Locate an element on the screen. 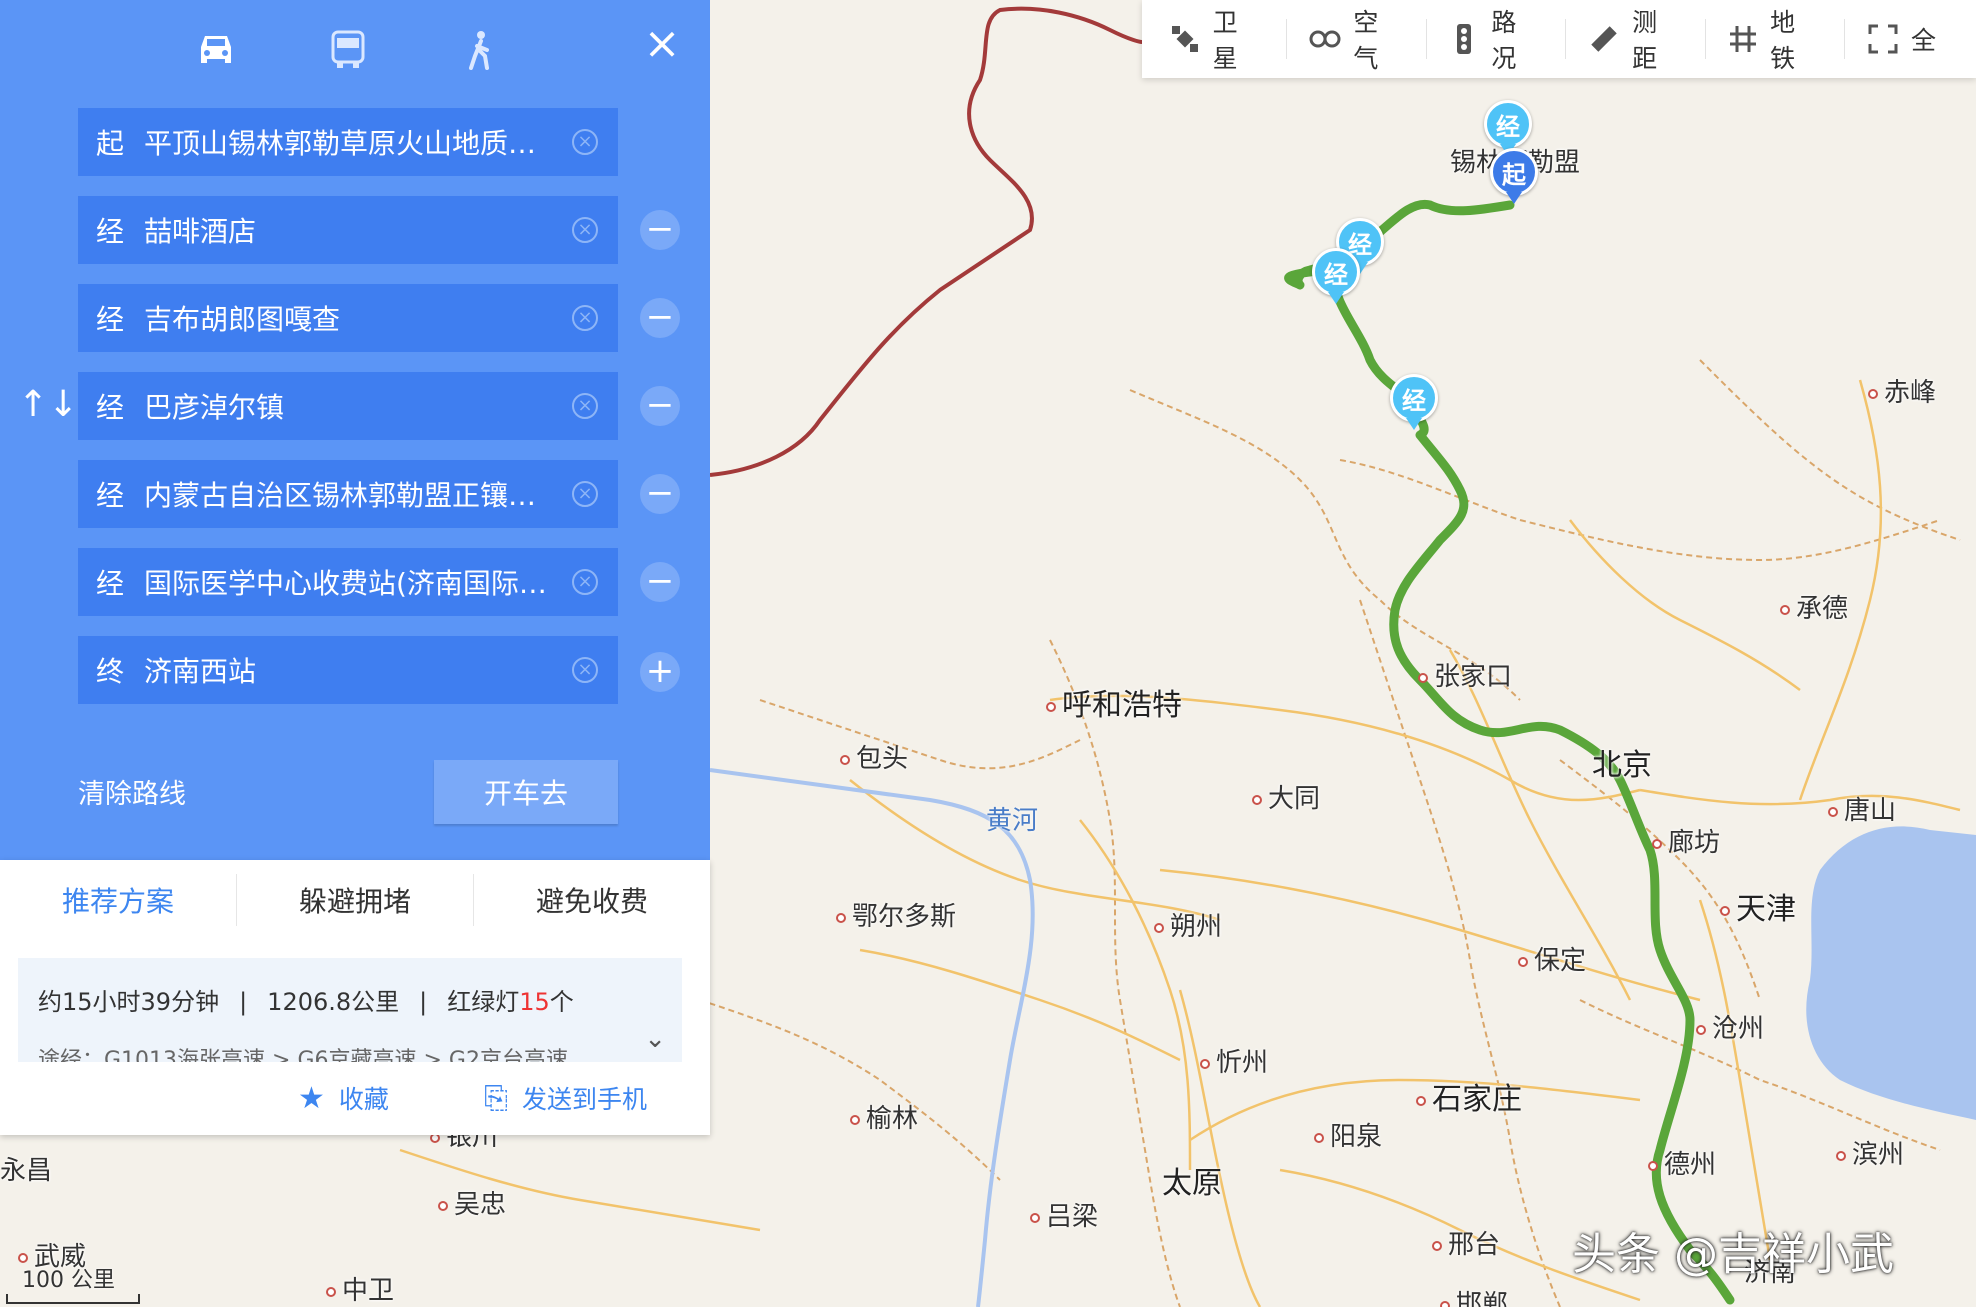 The height and width of the screenshot is (1307, 1976). city-label-dezhou: 德州 is located at coordinates (1682, 1162).